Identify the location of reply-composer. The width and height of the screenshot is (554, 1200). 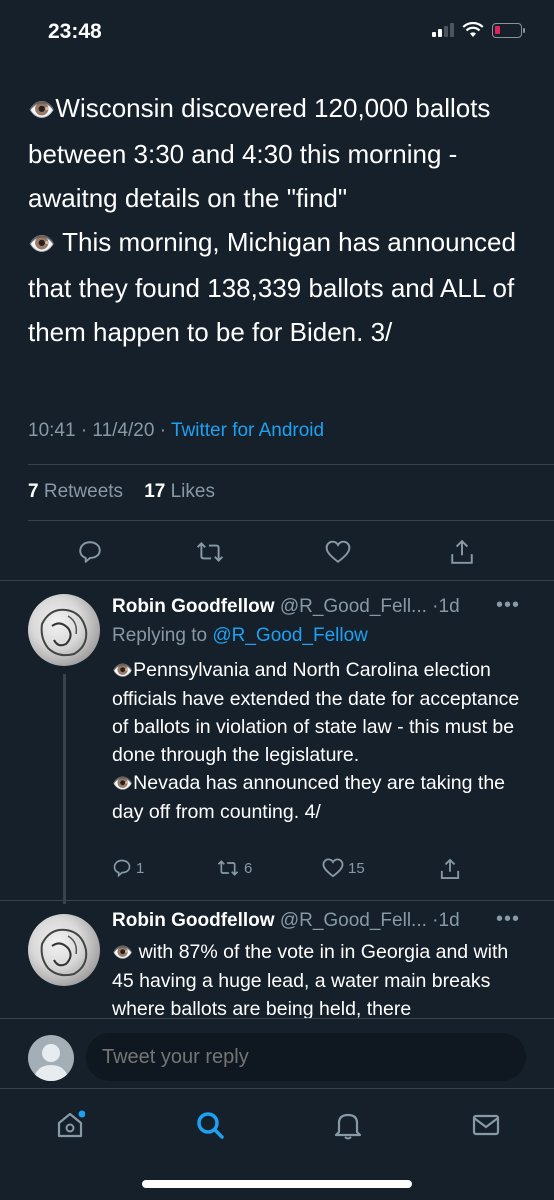
(277, 1053).